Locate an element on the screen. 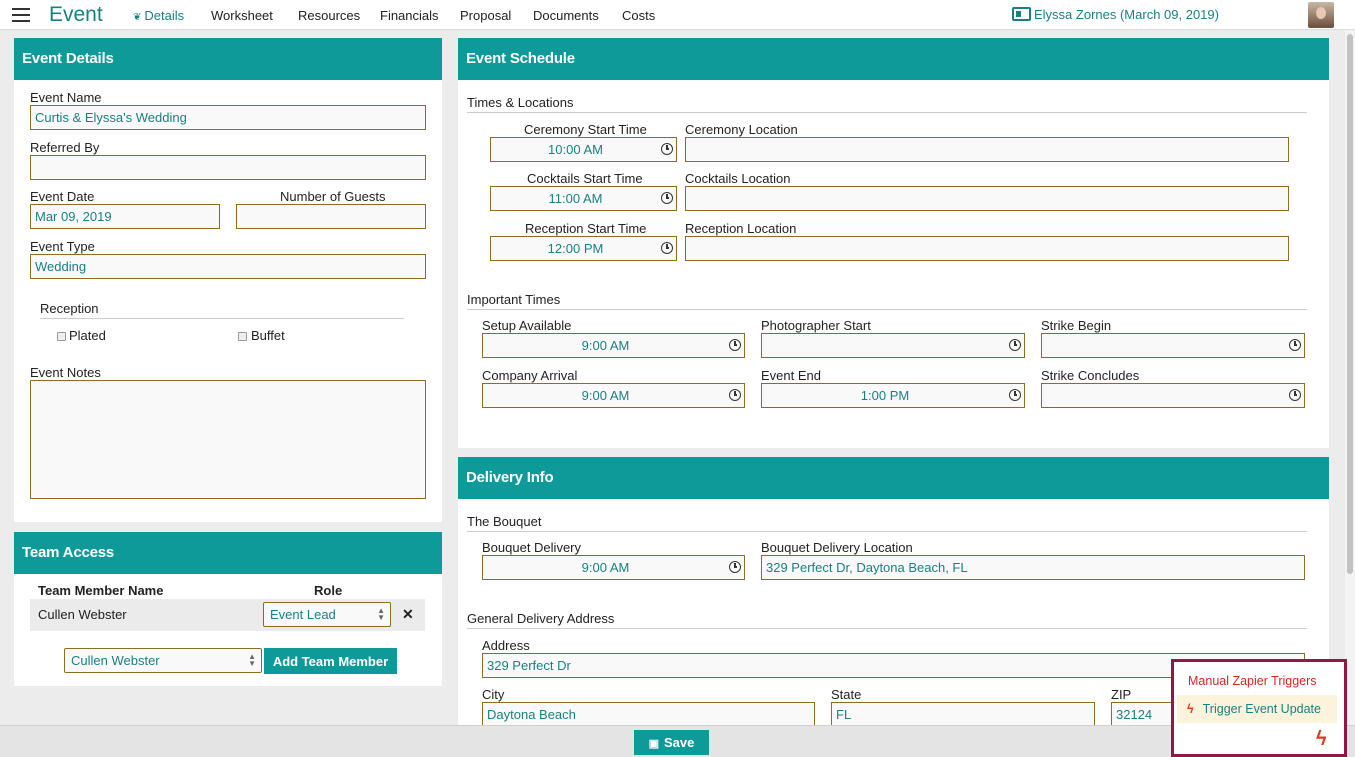 This screenshot has width=1355, height=757. setup-input: 9:00 AM is located at coordinates (613, 345).